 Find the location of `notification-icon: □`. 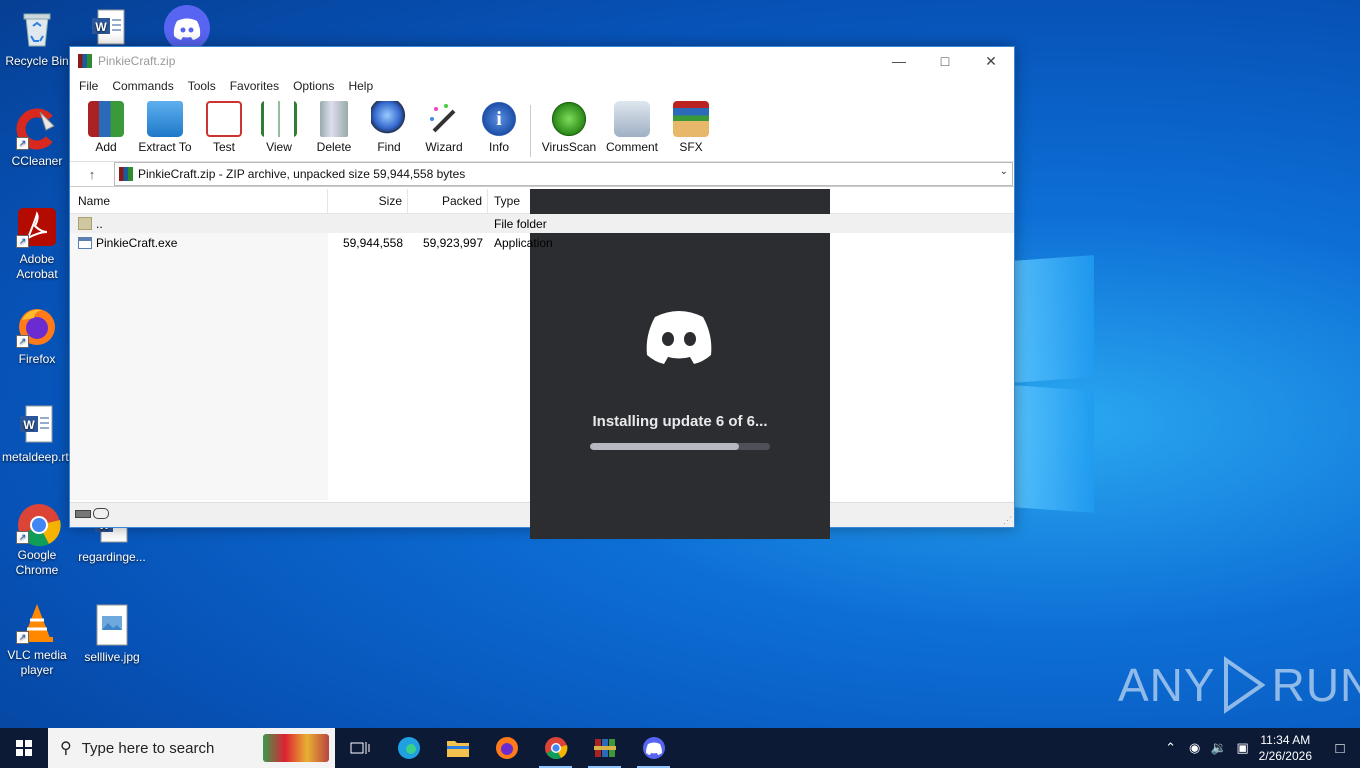

notification-icon: □ is located at coordinates (1340, 748).